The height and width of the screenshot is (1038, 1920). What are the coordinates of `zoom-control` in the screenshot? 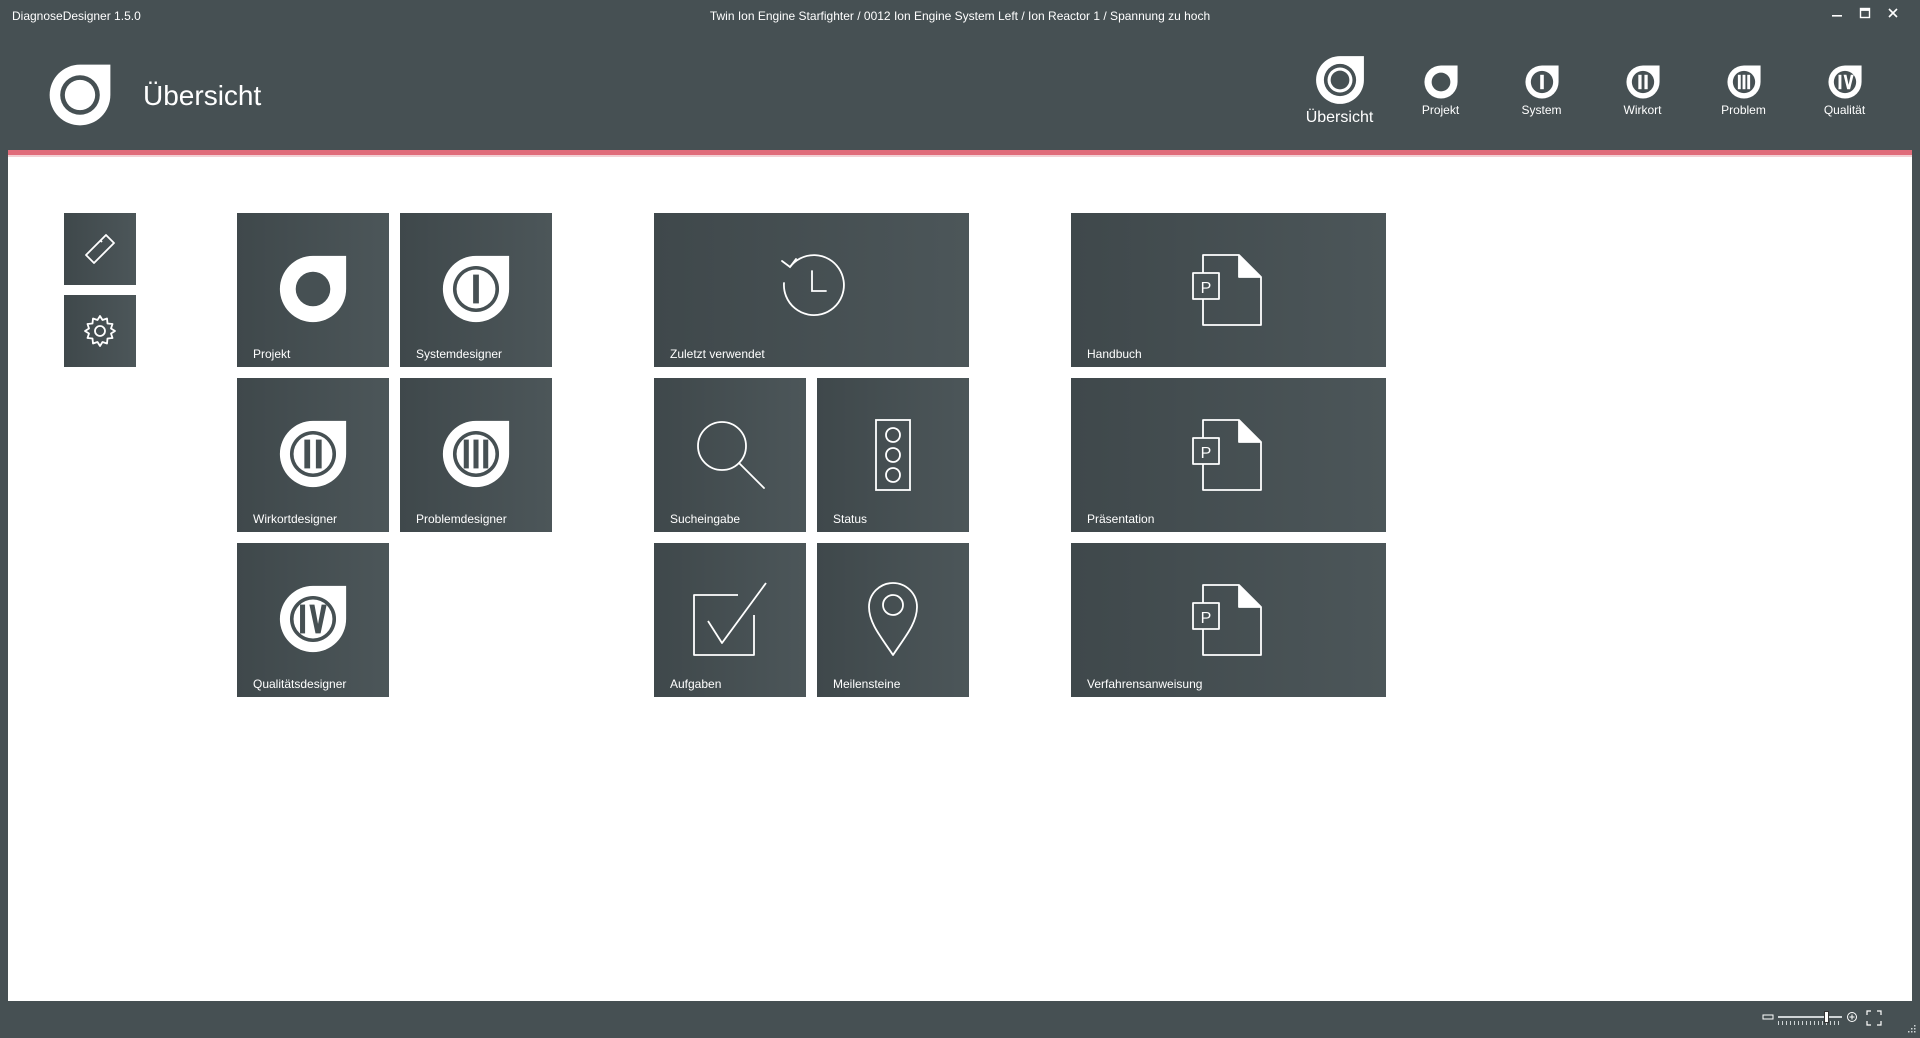 It's located at (1810, 1018).